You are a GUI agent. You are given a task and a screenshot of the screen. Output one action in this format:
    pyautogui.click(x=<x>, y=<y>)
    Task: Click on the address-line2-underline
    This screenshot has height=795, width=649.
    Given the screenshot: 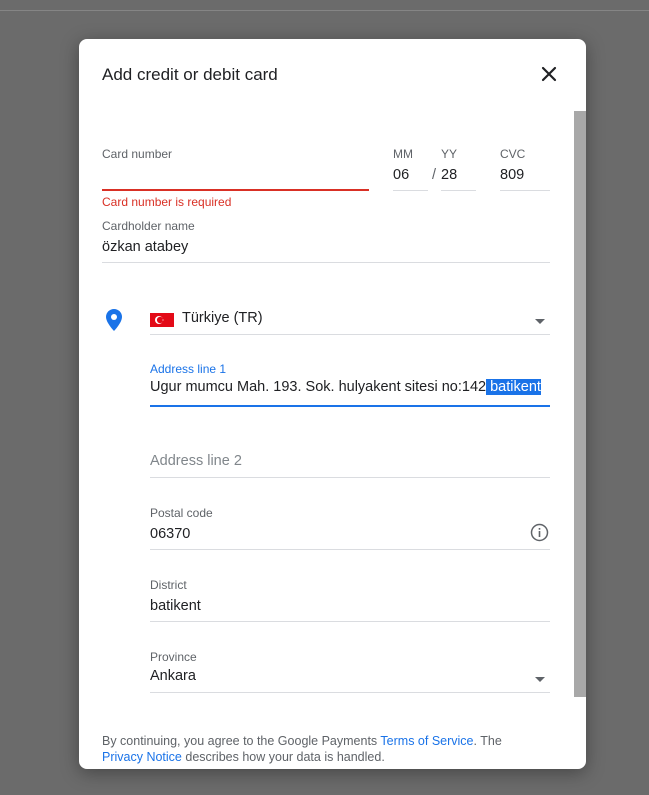 What is the action you would take?
    pyautogui.click(x=350, y=477)
    